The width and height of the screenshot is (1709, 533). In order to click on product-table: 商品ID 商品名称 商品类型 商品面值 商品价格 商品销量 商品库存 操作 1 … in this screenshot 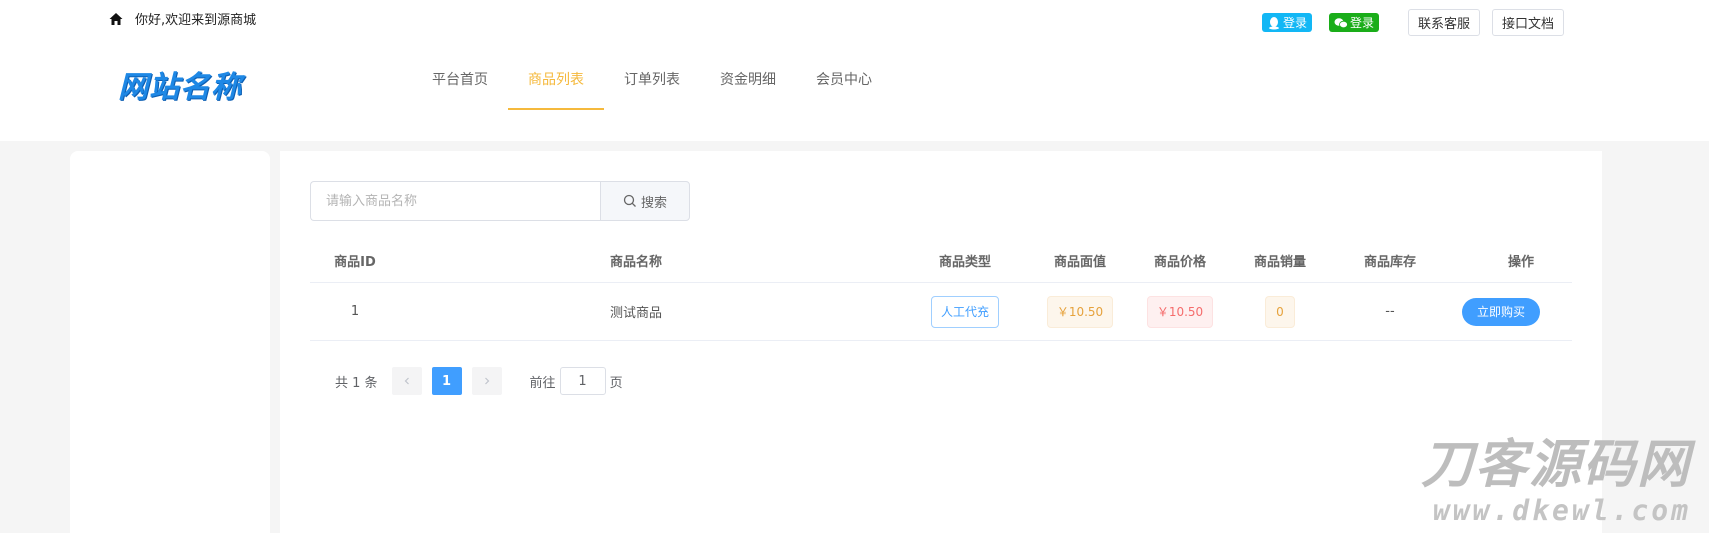, I will do `click(941, 290)`.